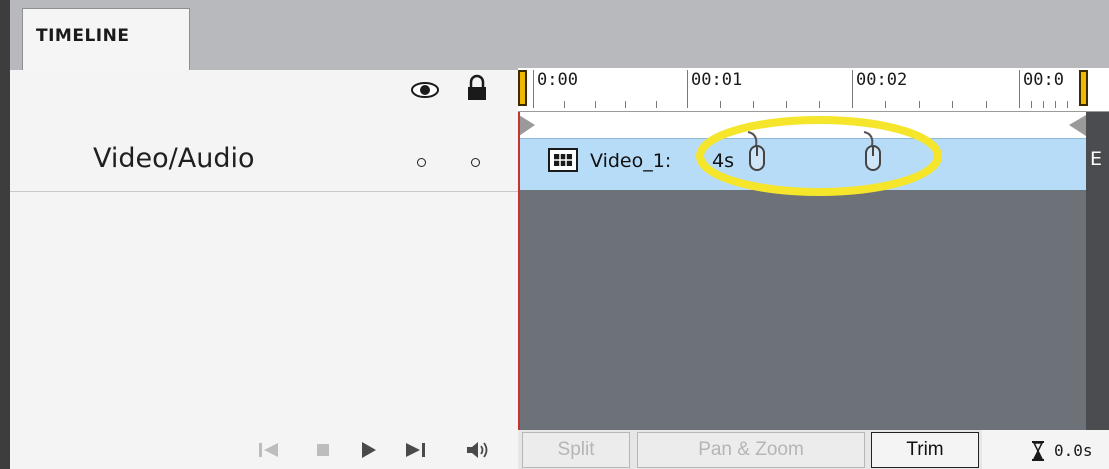  I want to click on ruler-tick-label: 00:01, so click(717, 80).